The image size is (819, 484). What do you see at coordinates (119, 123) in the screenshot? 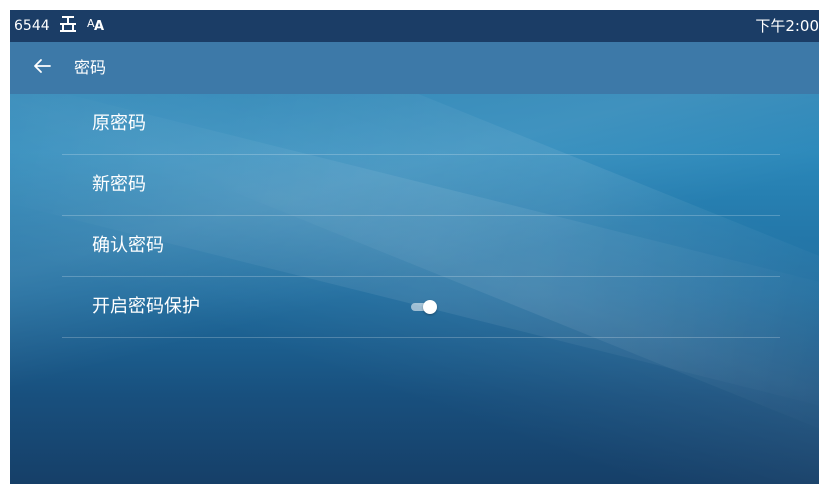
I see `old-password-label: 原密码` at bounding box center [119, 123].